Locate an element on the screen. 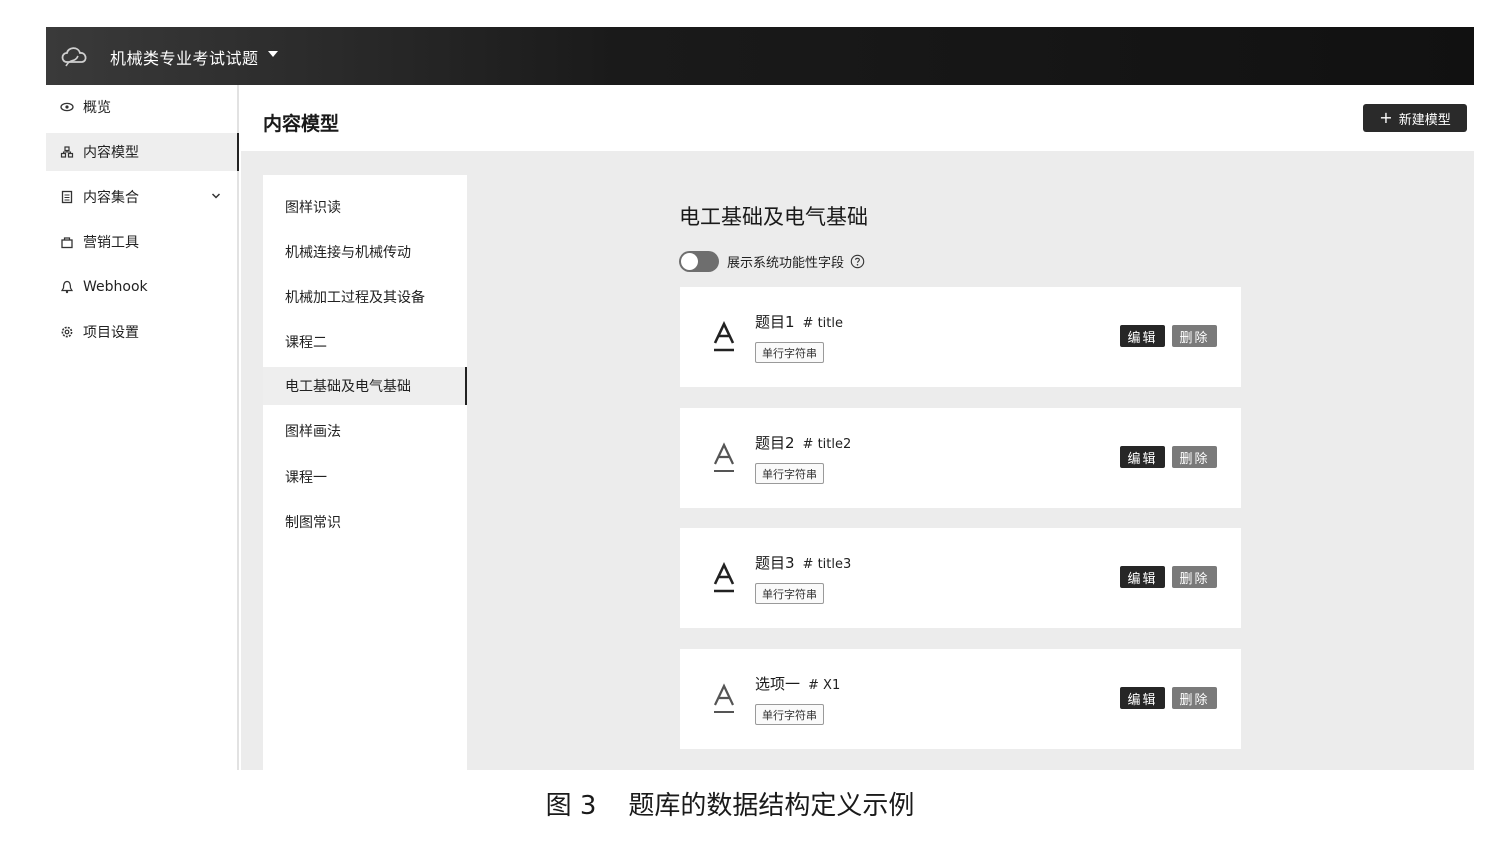  sidebar-item-label: 内容集合 is located at coordinates (111, 198).